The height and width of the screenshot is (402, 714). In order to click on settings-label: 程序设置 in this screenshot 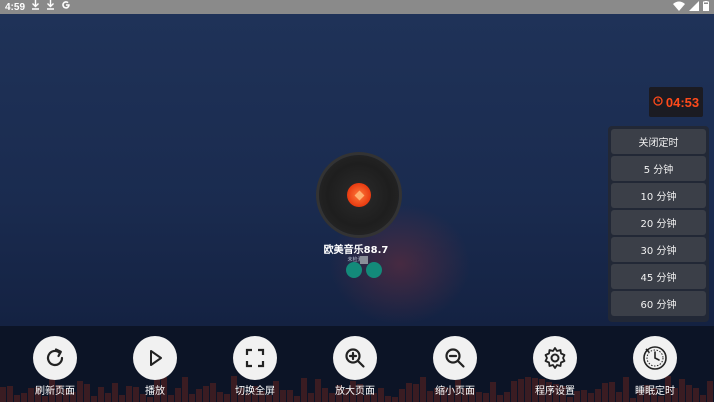, I will do `click(555, 391)`.